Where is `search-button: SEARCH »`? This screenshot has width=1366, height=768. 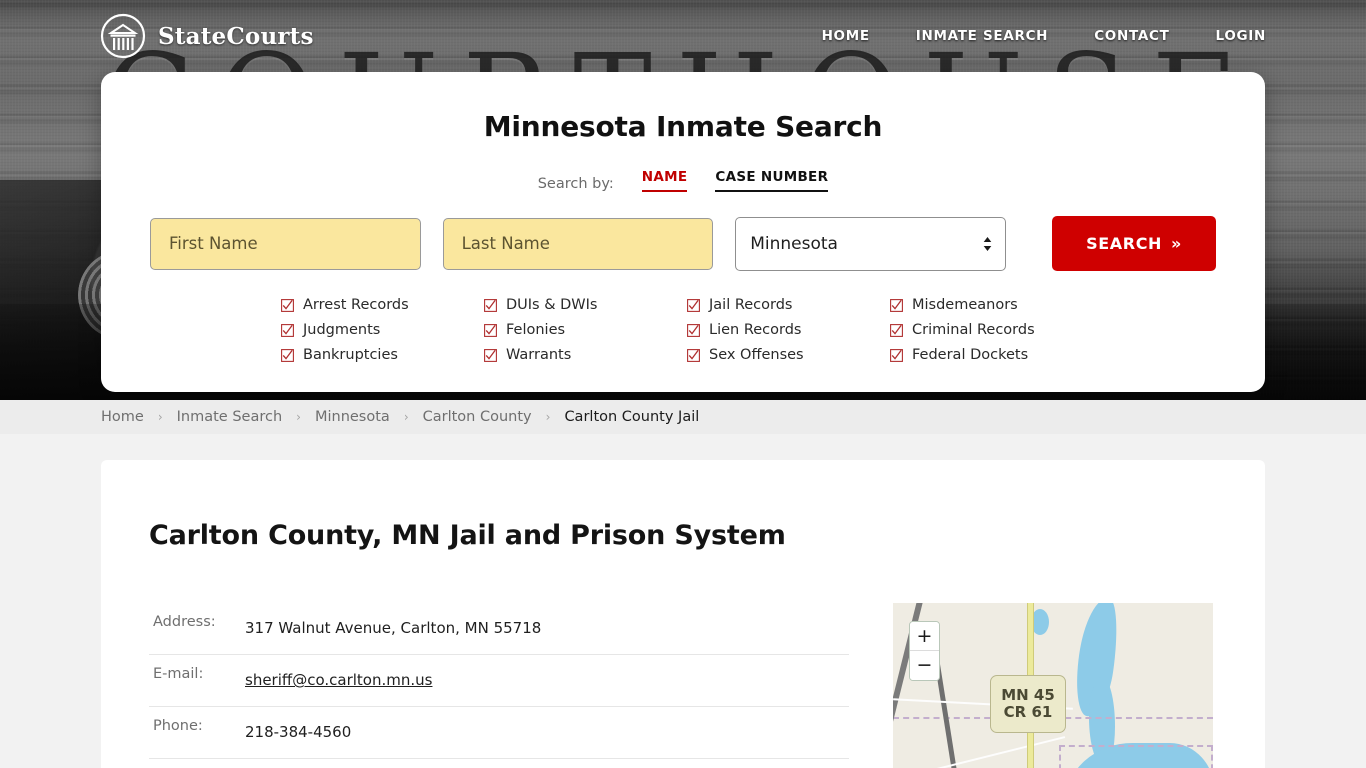
search-button: SEARCH » is located at coordinates (1134, 243).